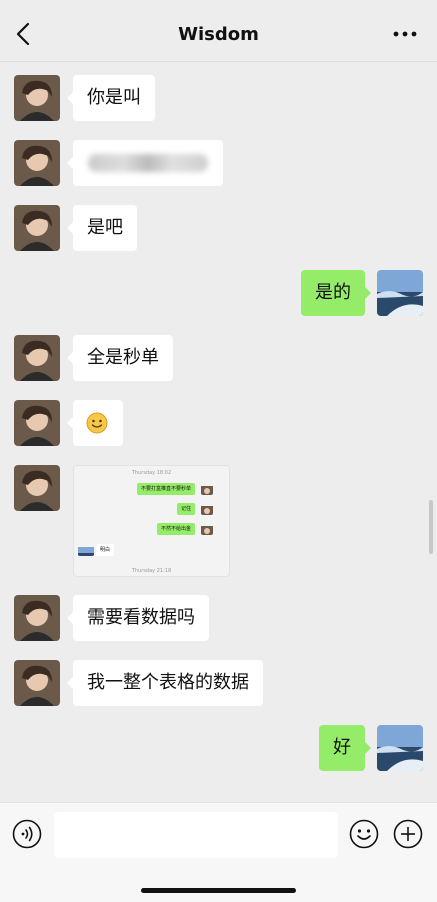 This screenshot has height=902, width=437. I want to click on plus-button, so click(408, 834).